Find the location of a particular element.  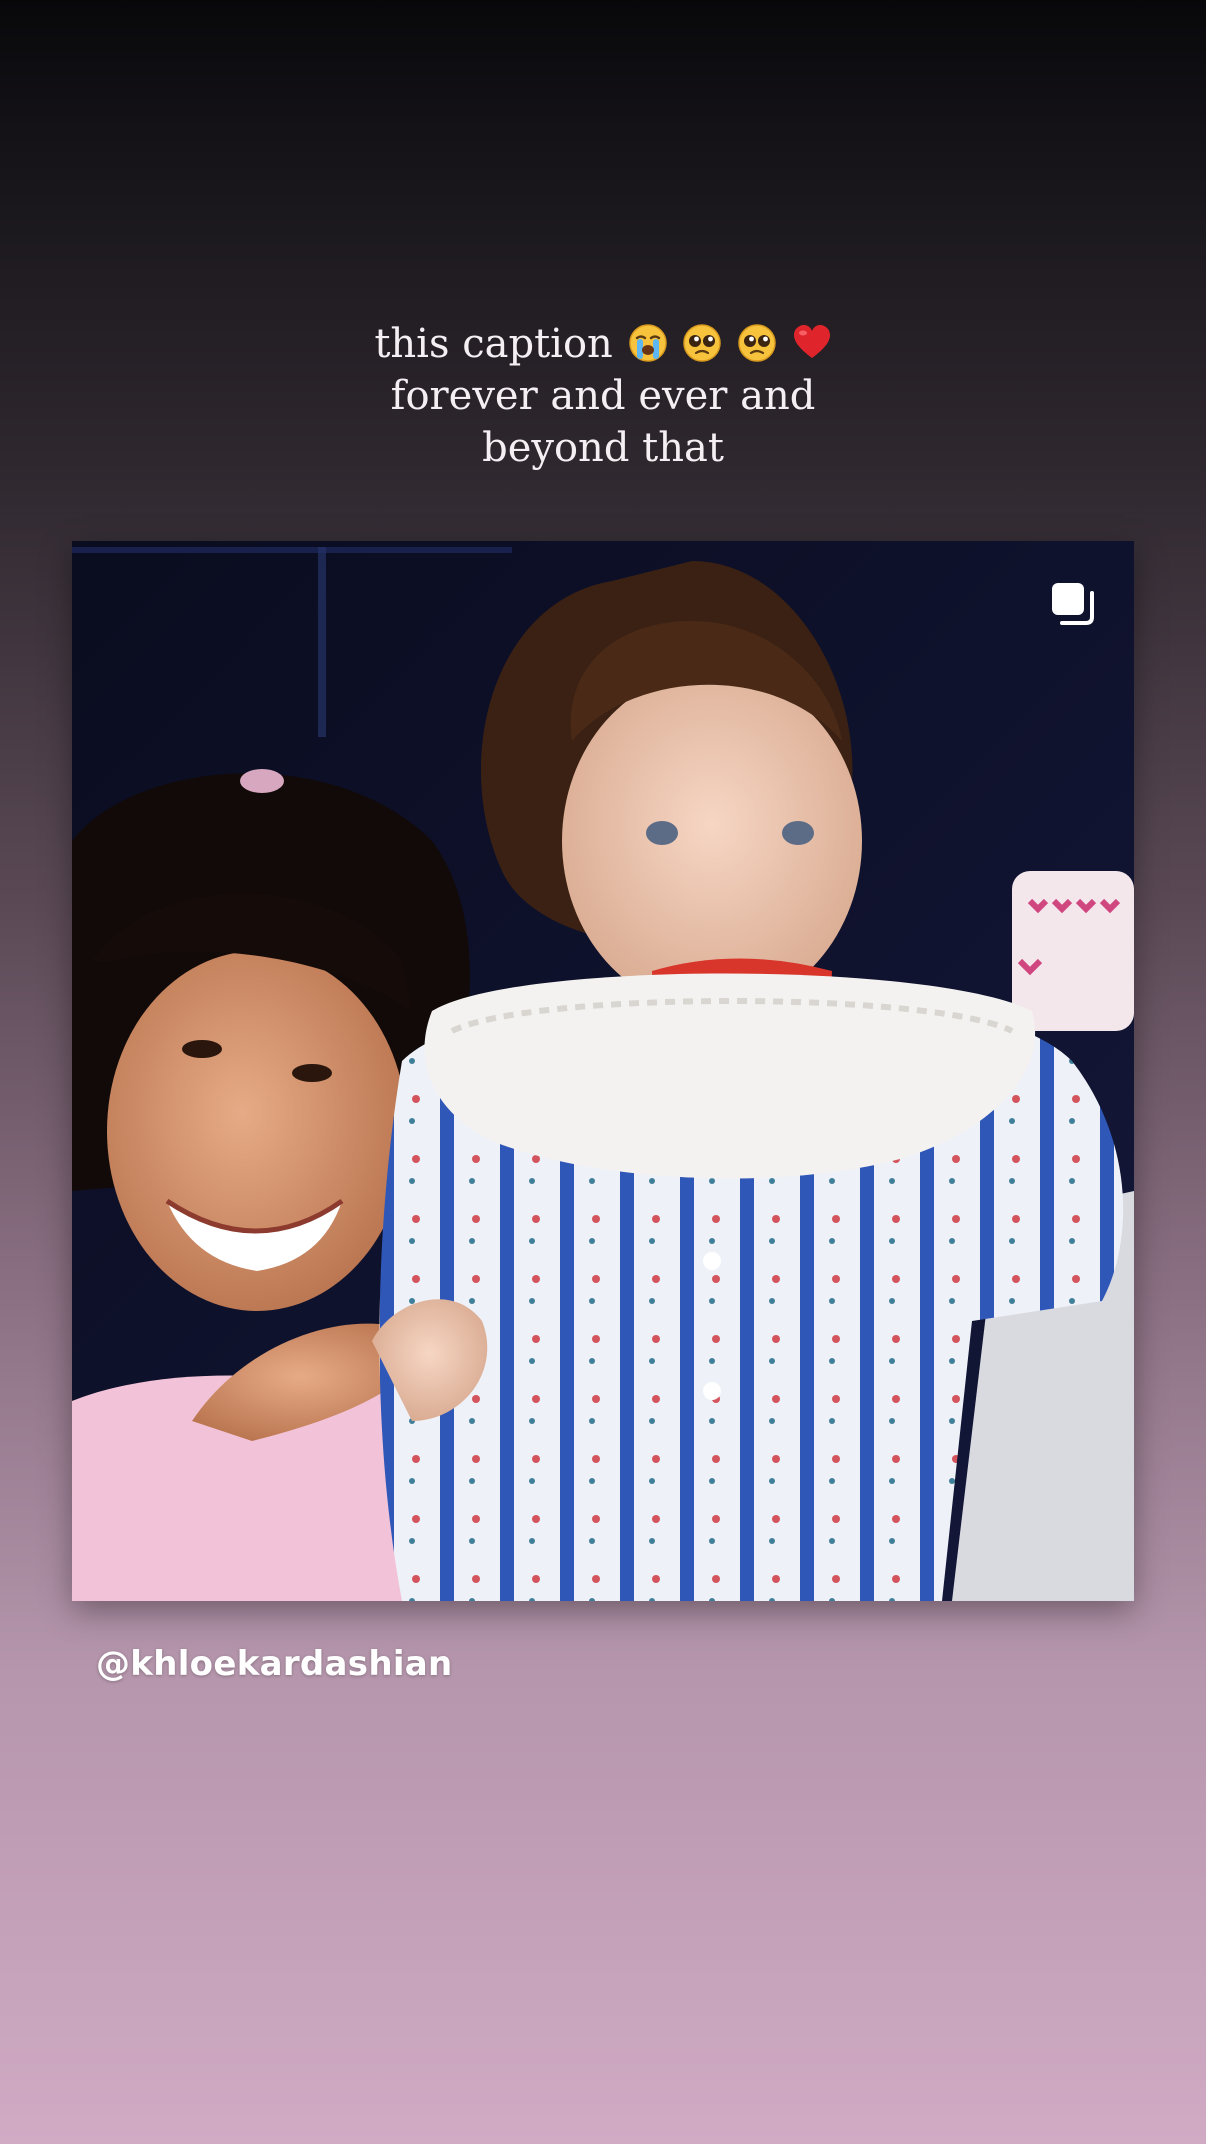

carousel-icon is located at coordinates (1073, 604).